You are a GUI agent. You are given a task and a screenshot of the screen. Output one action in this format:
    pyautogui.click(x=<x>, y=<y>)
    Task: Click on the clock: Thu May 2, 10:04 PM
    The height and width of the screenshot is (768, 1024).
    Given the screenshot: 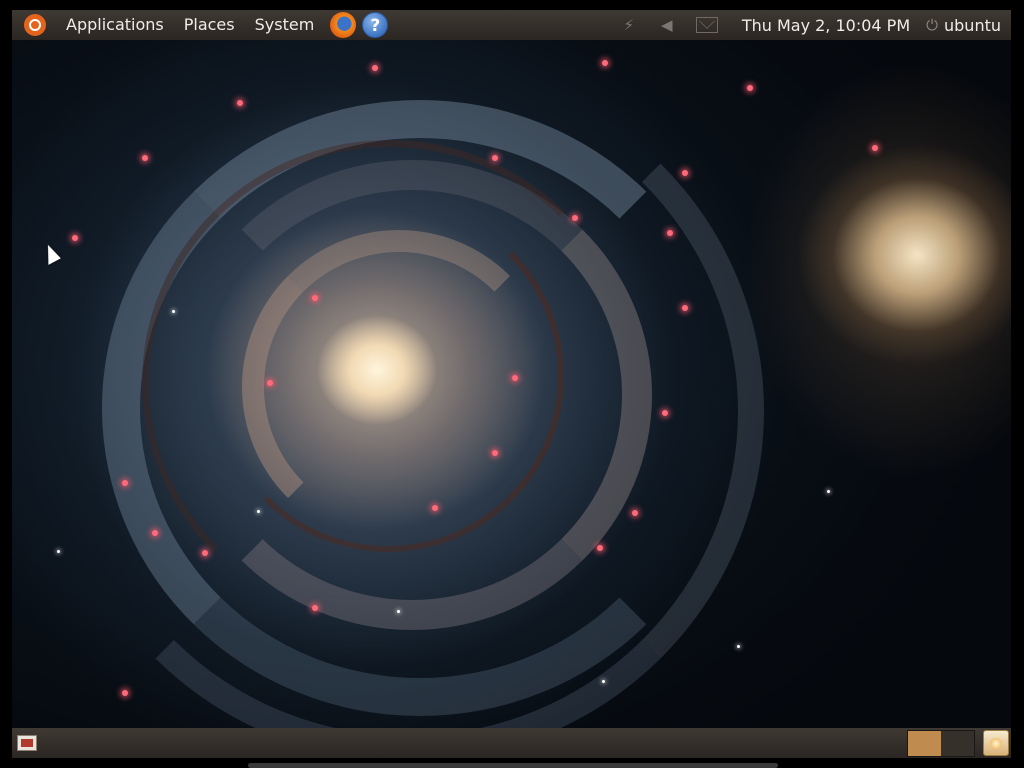 What is the action you would take?
    pyautogui.click(x=826, y=25)
    